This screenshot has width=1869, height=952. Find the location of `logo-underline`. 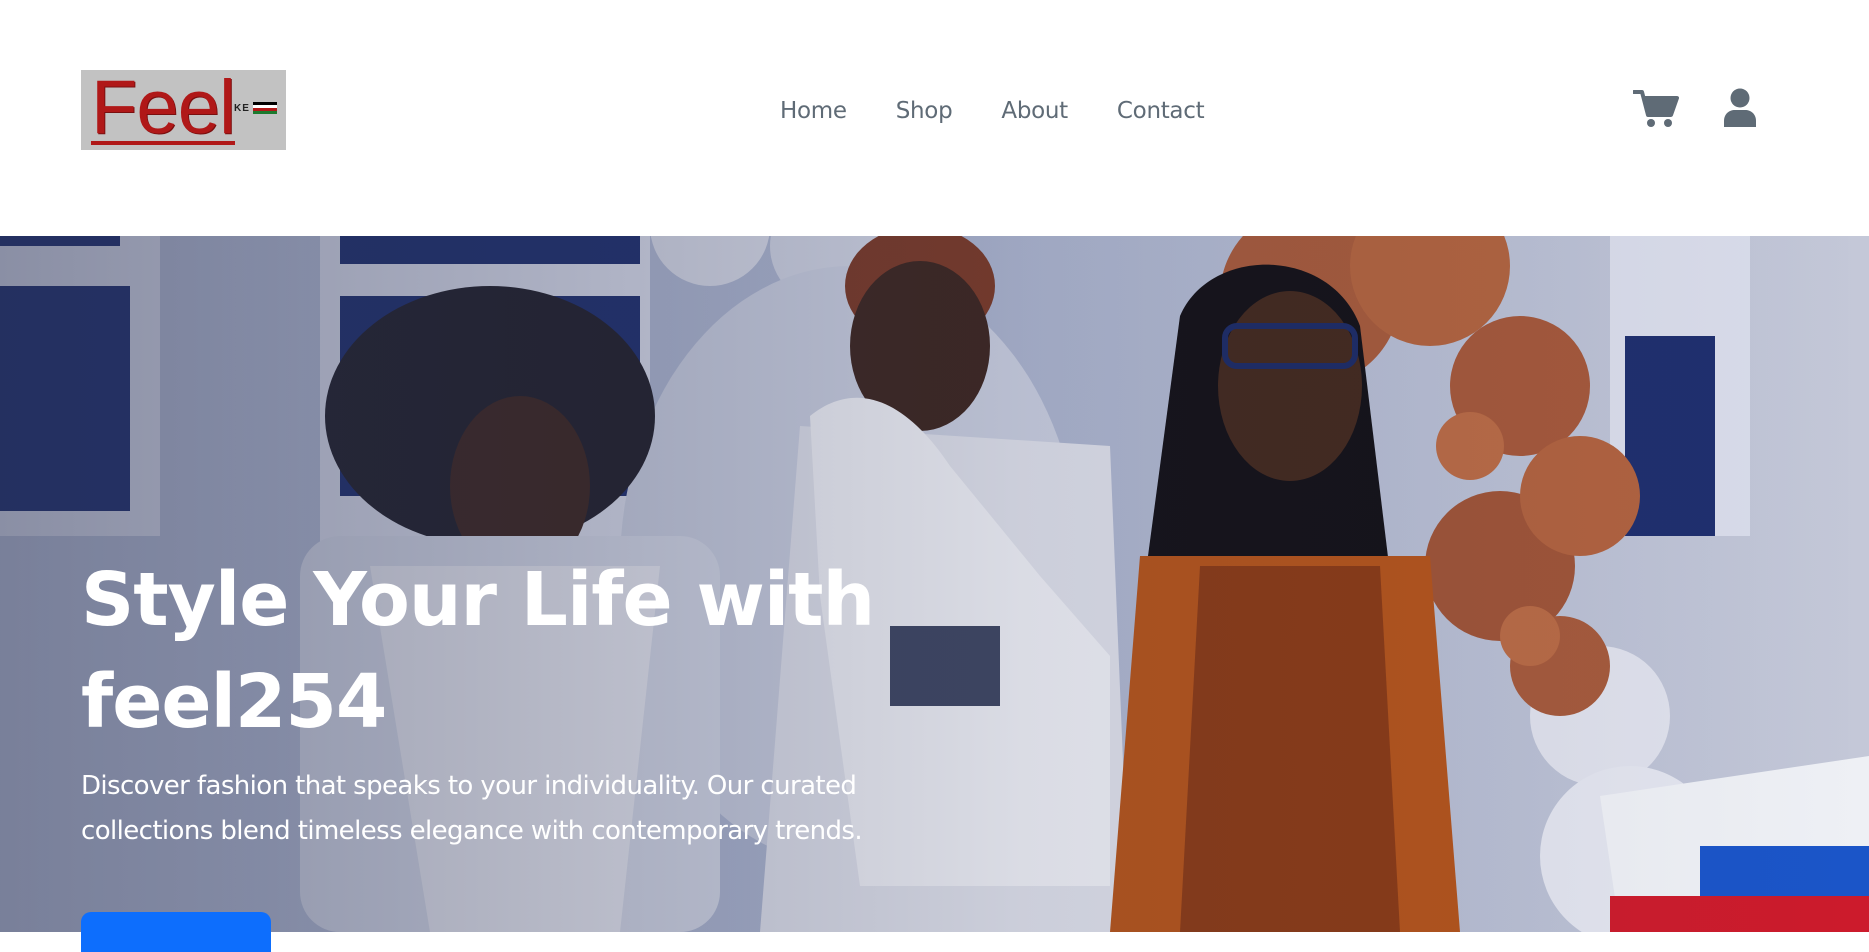

logo-underline is located at coordinates (163, 143).